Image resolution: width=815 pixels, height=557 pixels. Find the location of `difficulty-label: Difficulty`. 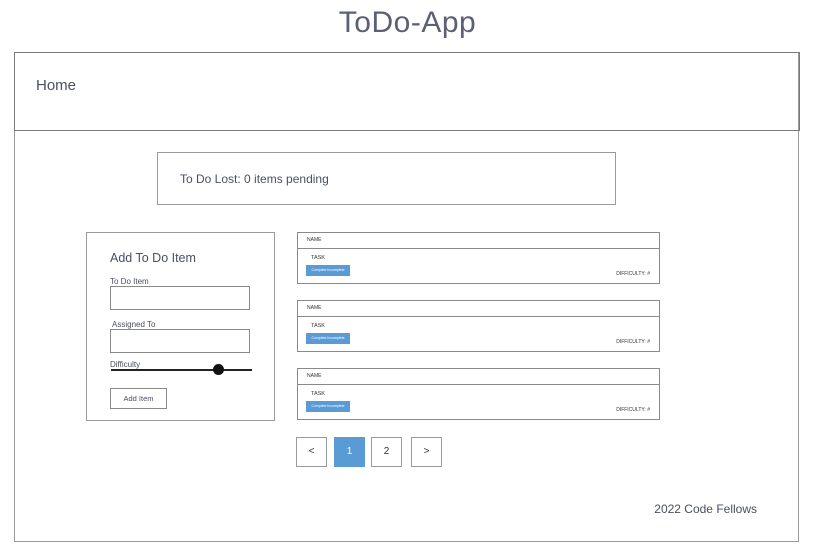

difficulty-label: Difficulty is located at coordinates (125, 364).